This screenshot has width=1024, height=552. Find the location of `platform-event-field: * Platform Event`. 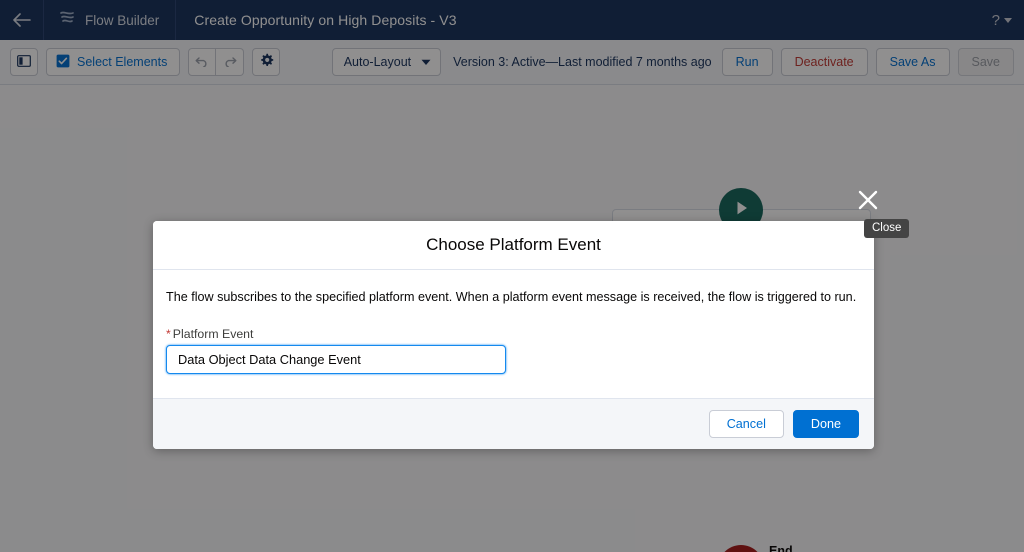

platform-event-field: * Platform Event is located at coordinates (513, 350).